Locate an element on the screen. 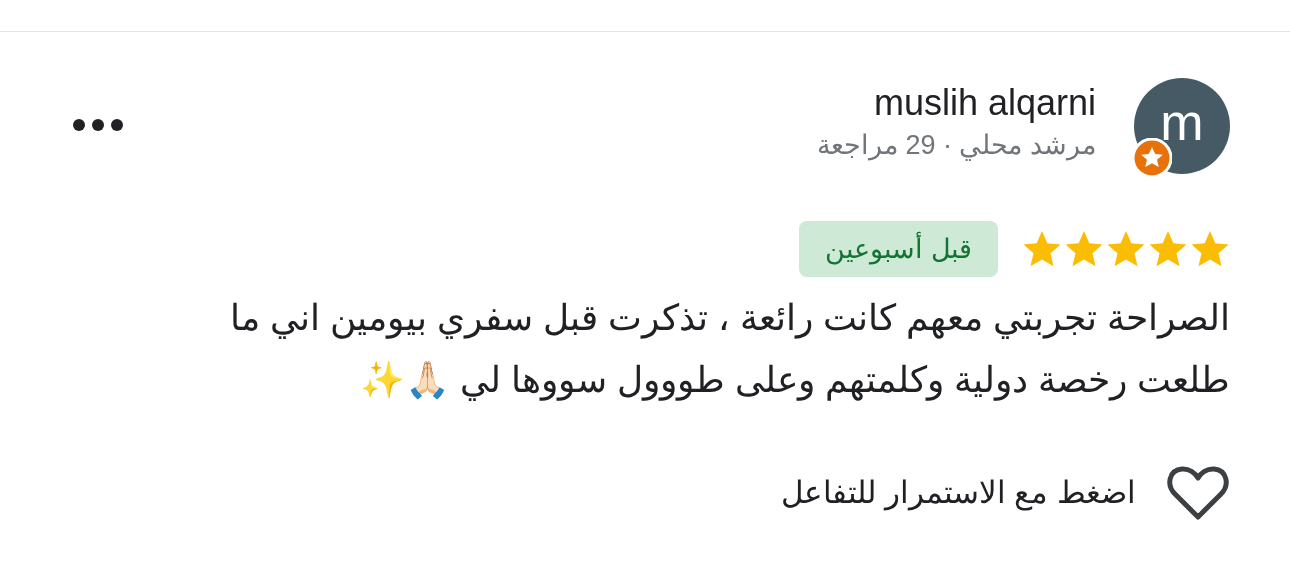 The image size is (1290, 570). date-badge: قبل أسبوعين is located at coordinates (898, 249).